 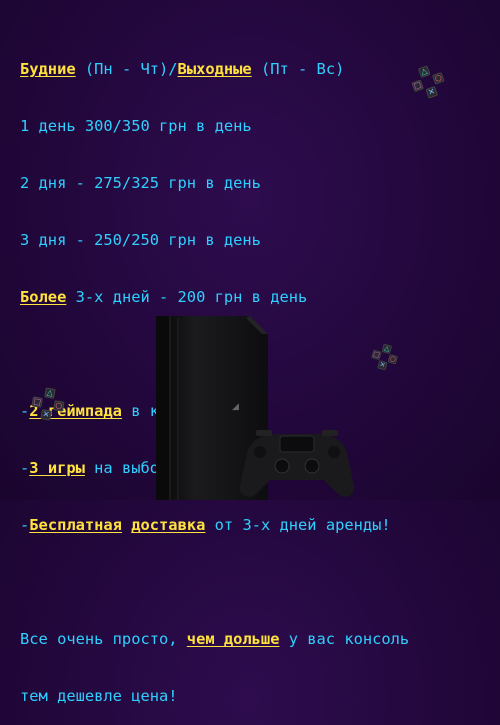 What do you see at coordinates (168, 525) in the screenshot?
I see `delivery-highlight: доставка` at bounding box center [168, 525].